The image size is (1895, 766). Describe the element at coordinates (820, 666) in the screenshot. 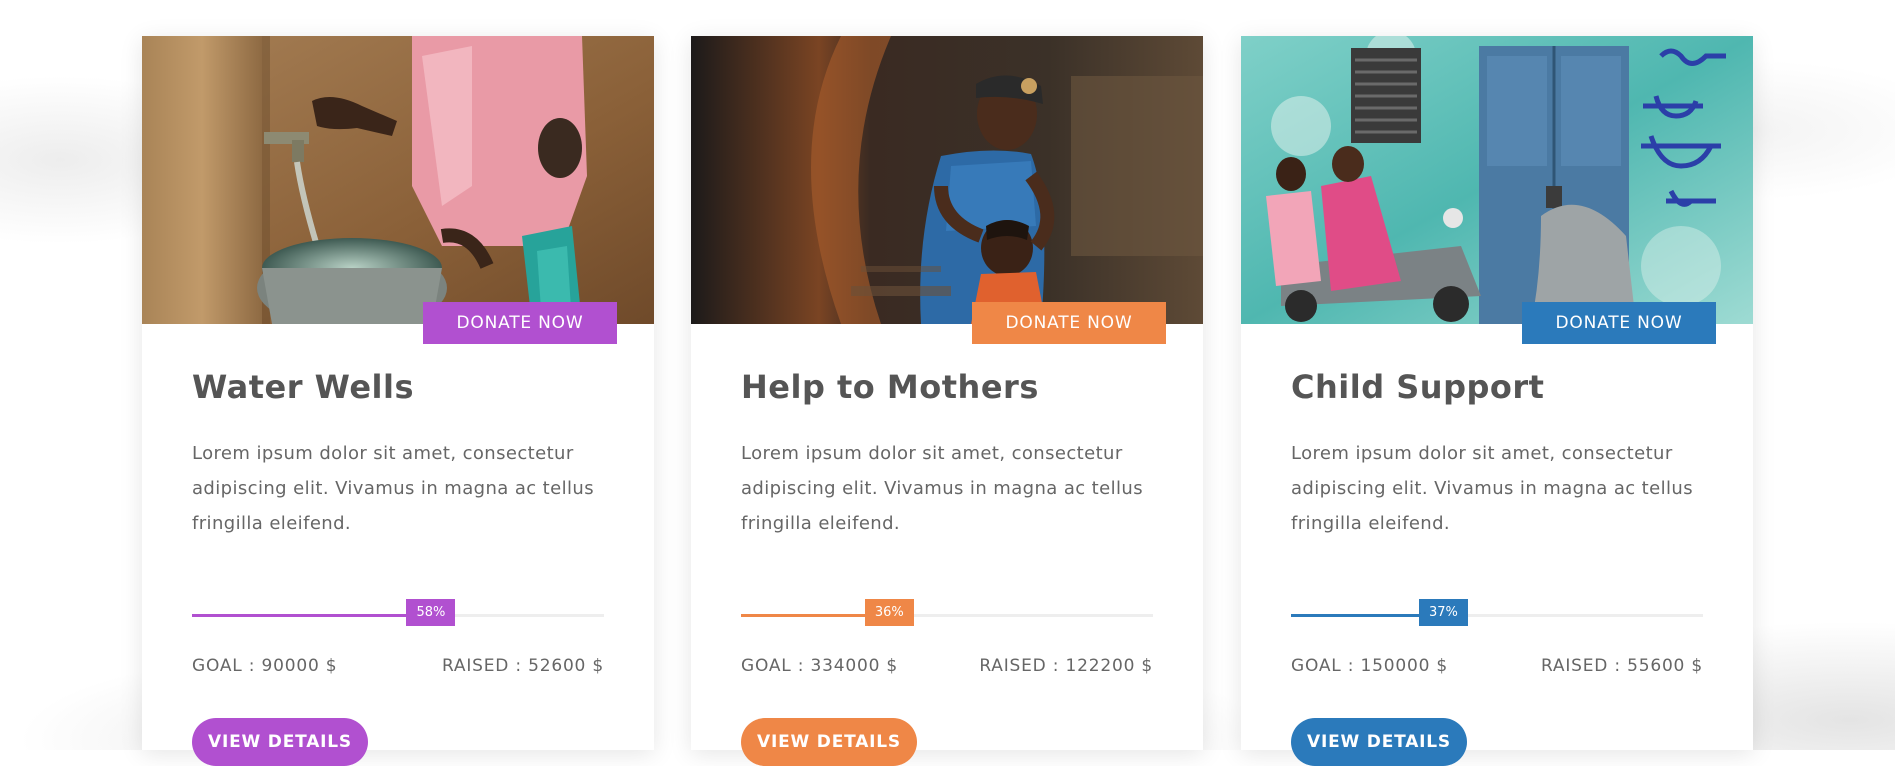

I see `goal-amount: GOAL : 334000 $` at that location.